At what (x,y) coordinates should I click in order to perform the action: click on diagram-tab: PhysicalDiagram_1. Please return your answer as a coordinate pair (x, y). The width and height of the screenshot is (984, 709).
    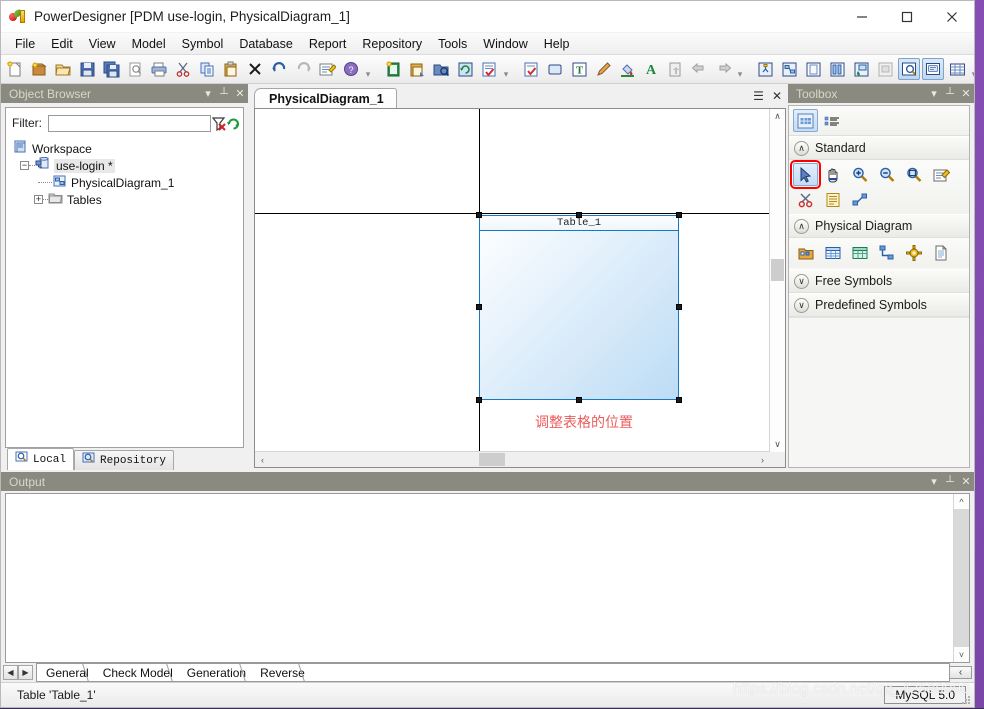
    Looking at the image, I should click on (325, 98).